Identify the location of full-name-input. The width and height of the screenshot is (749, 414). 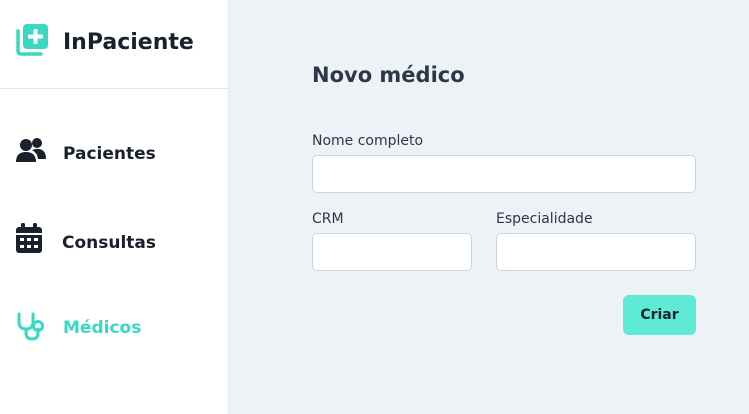
(504, 174).